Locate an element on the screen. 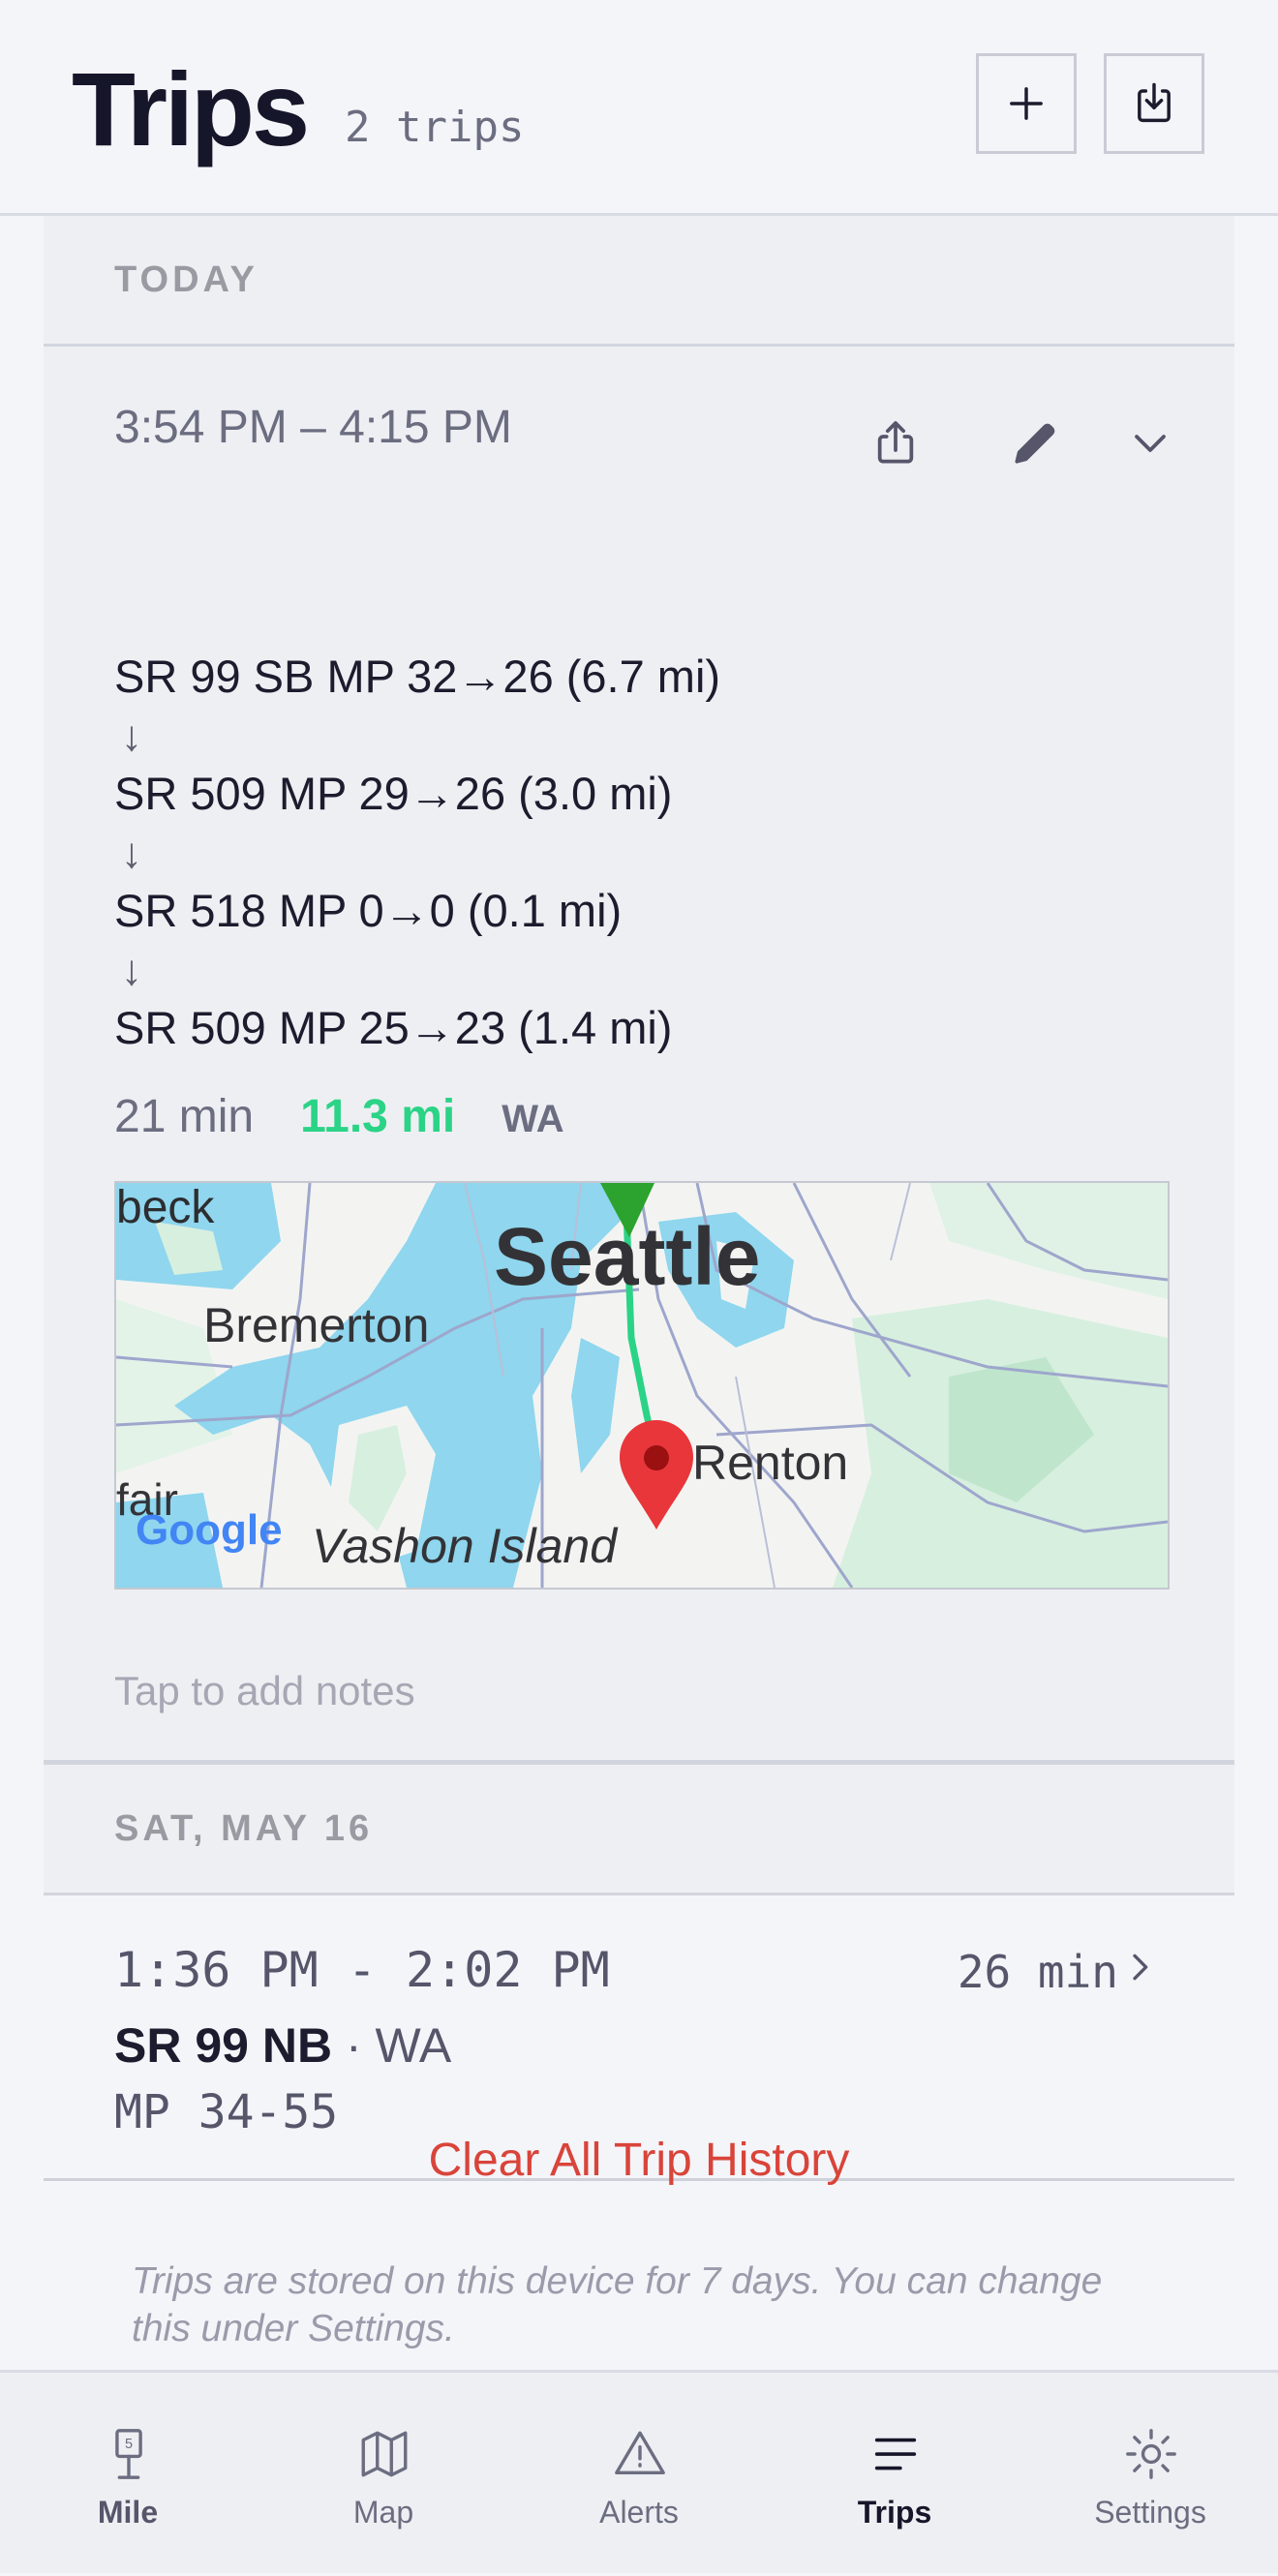 The height and width of the screenshot is (2576, 1278). add-trip-button is located at coordinates (1026, 103).